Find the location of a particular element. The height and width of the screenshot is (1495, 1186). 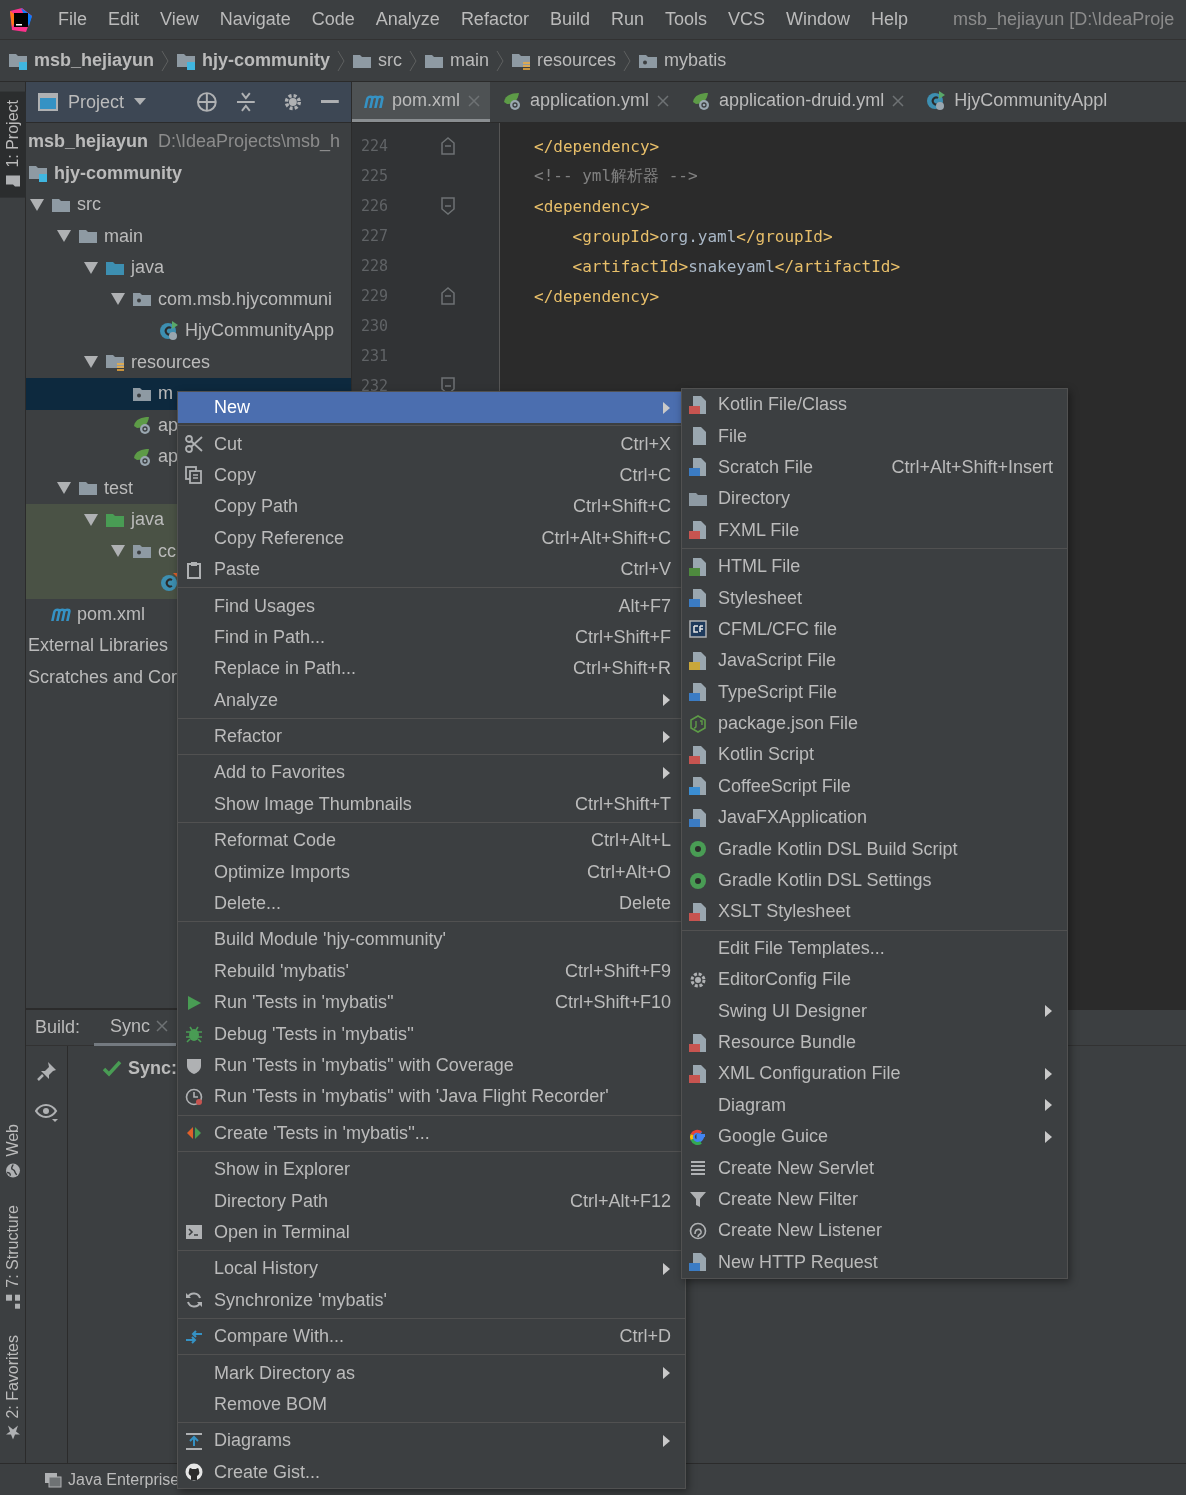

code-line: <artifactId>snakeyaml</artifactId> is located at coordinates (736, 266).